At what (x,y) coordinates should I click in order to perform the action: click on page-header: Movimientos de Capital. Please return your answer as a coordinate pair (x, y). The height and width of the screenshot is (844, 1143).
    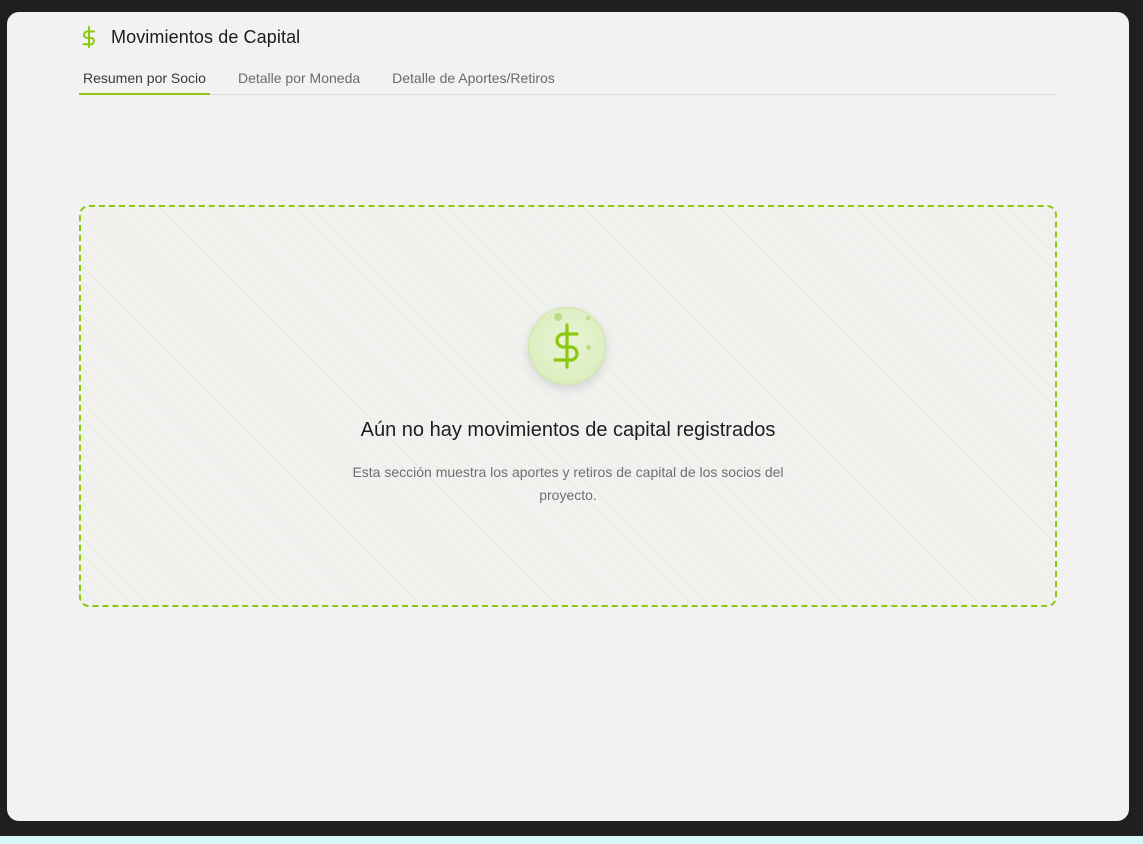
    Looking at the image, I should click on (189, 37).